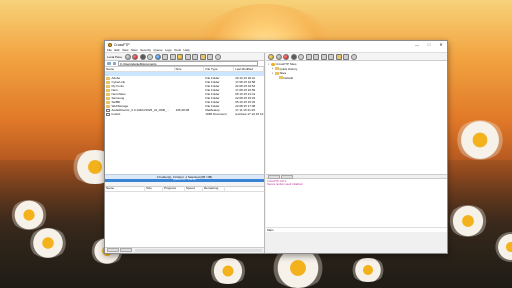 This screenshot has width=512, height=288. I want to click on window-controls: — □ ✕, so click(429, 44).